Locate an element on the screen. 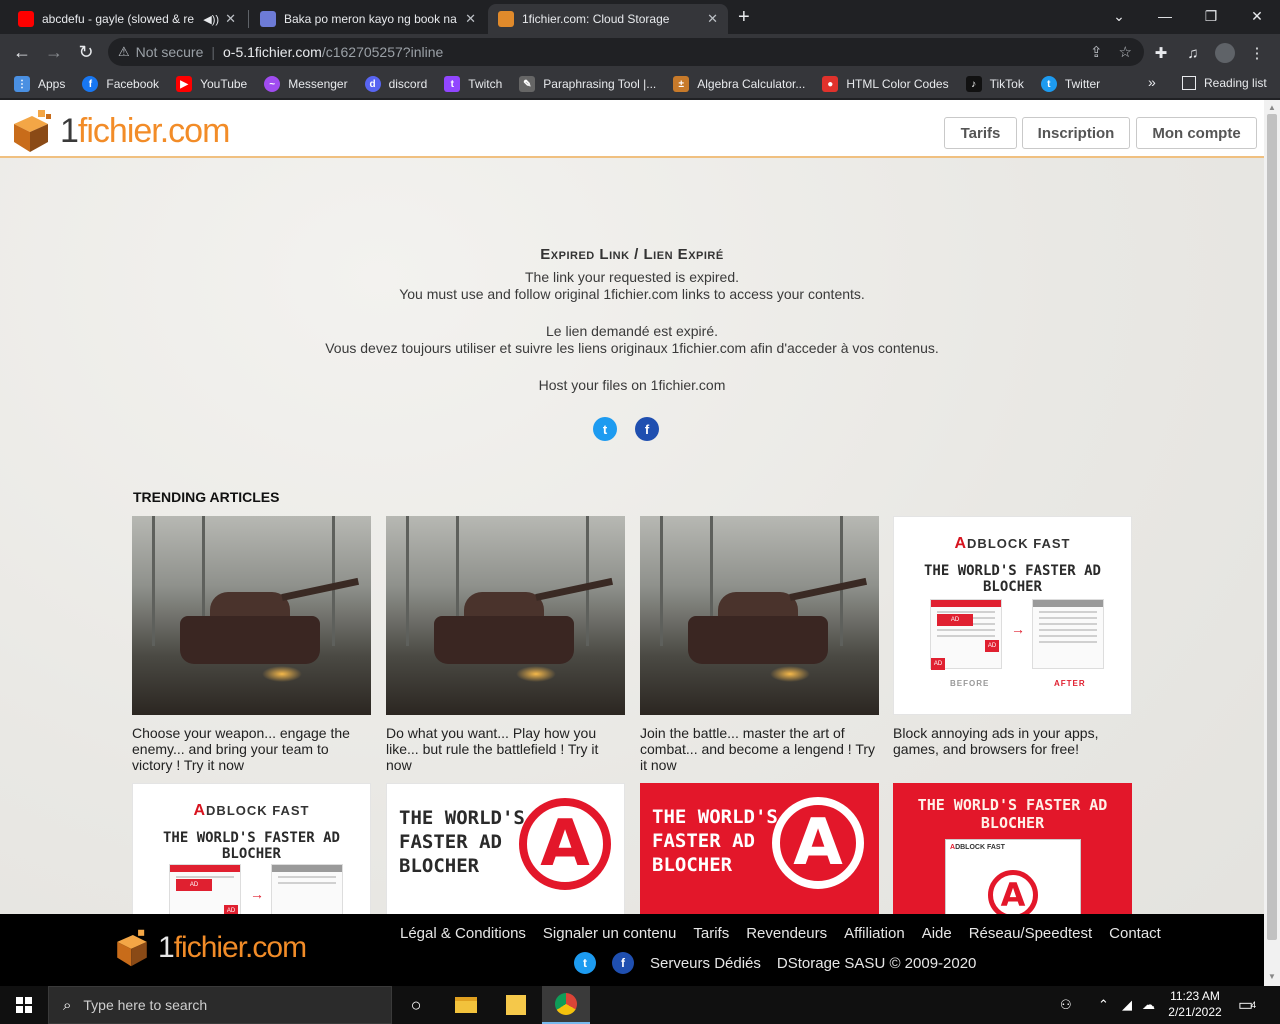 The image size is (1280, 1024). before-mockup: AD AD AD is located at coordinates (966, 634).